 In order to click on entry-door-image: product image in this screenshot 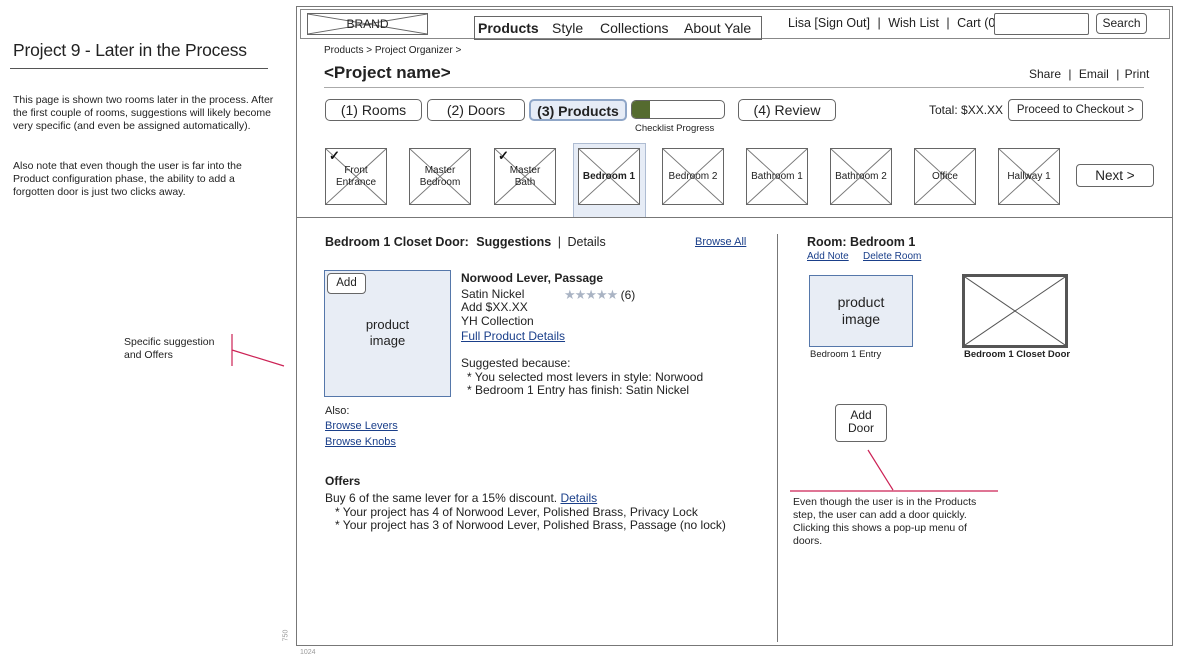, I will do `click(861, 311)`.